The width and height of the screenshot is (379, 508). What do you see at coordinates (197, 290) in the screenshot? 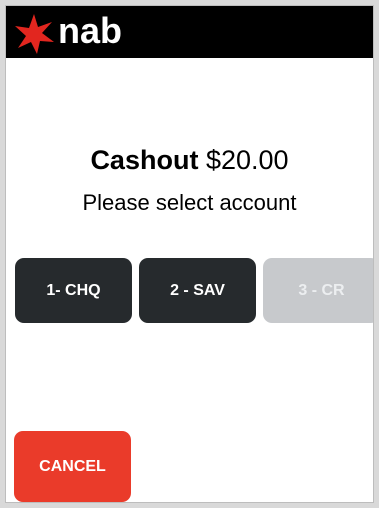
I see `account-button-sav: 2 - SAV` at bounding box center [197, 290].